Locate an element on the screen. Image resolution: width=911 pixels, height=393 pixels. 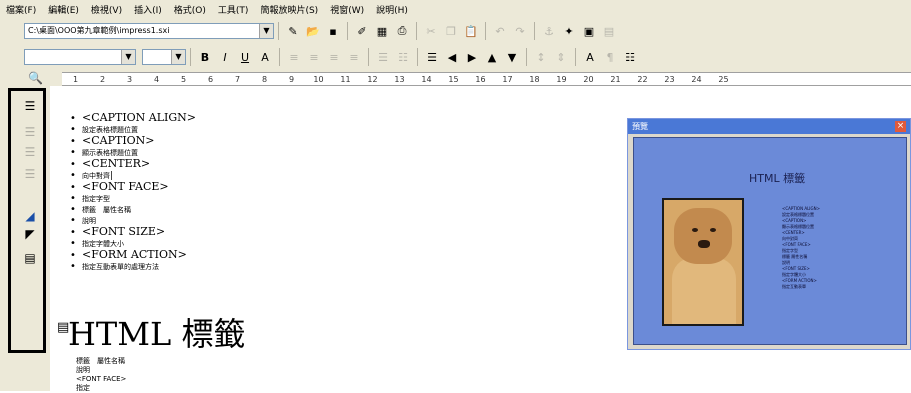
redo-icon: ↷ is located at coordinates (520, 31).